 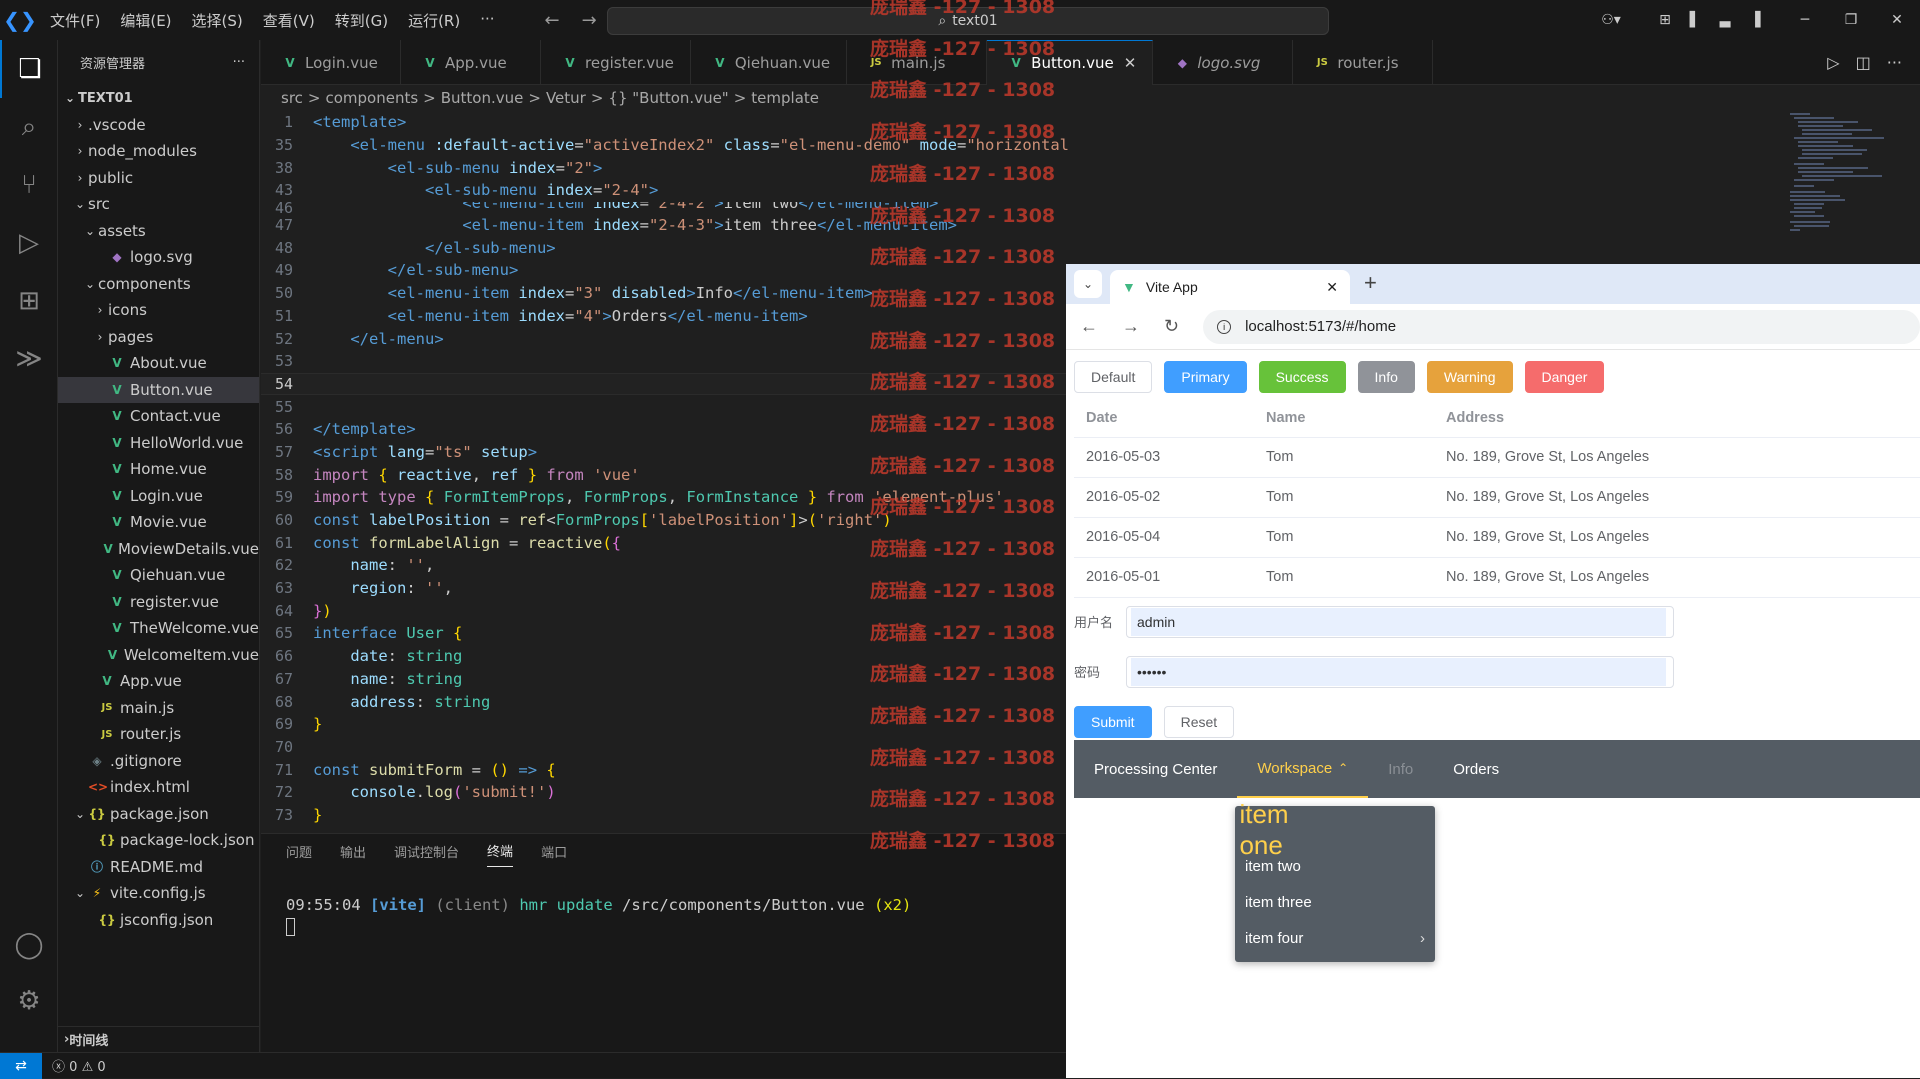 I want to click on editor-tab: V App.vue, so click(x=471, y=62).